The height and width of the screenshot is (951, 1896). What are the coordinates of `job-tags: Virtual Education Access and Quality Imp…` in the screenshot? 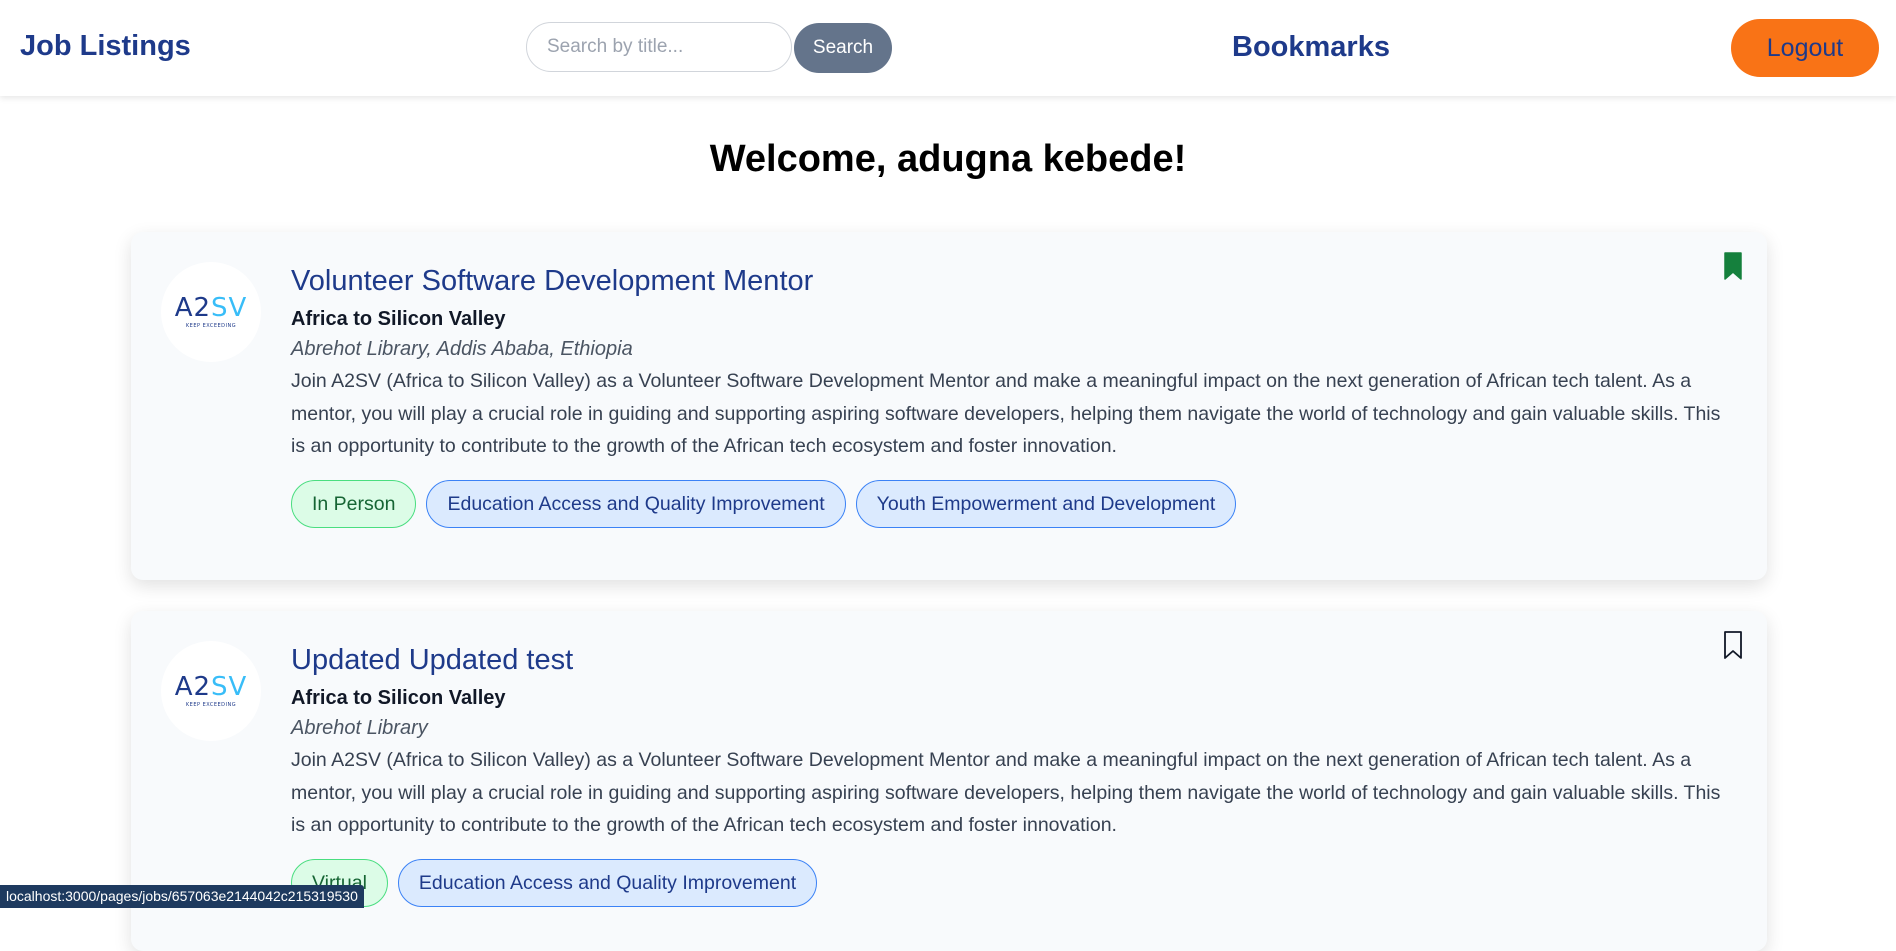 It's located at (554, 883).